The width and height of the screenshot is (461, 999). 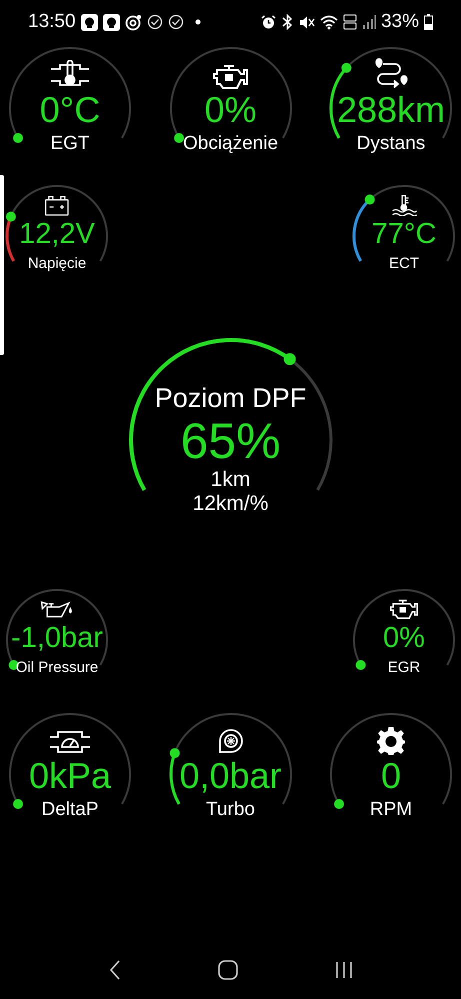 What do you see at coordinates (114, 970) in the screenshot?
I see `back-icon` at bounding box center [114, 970].